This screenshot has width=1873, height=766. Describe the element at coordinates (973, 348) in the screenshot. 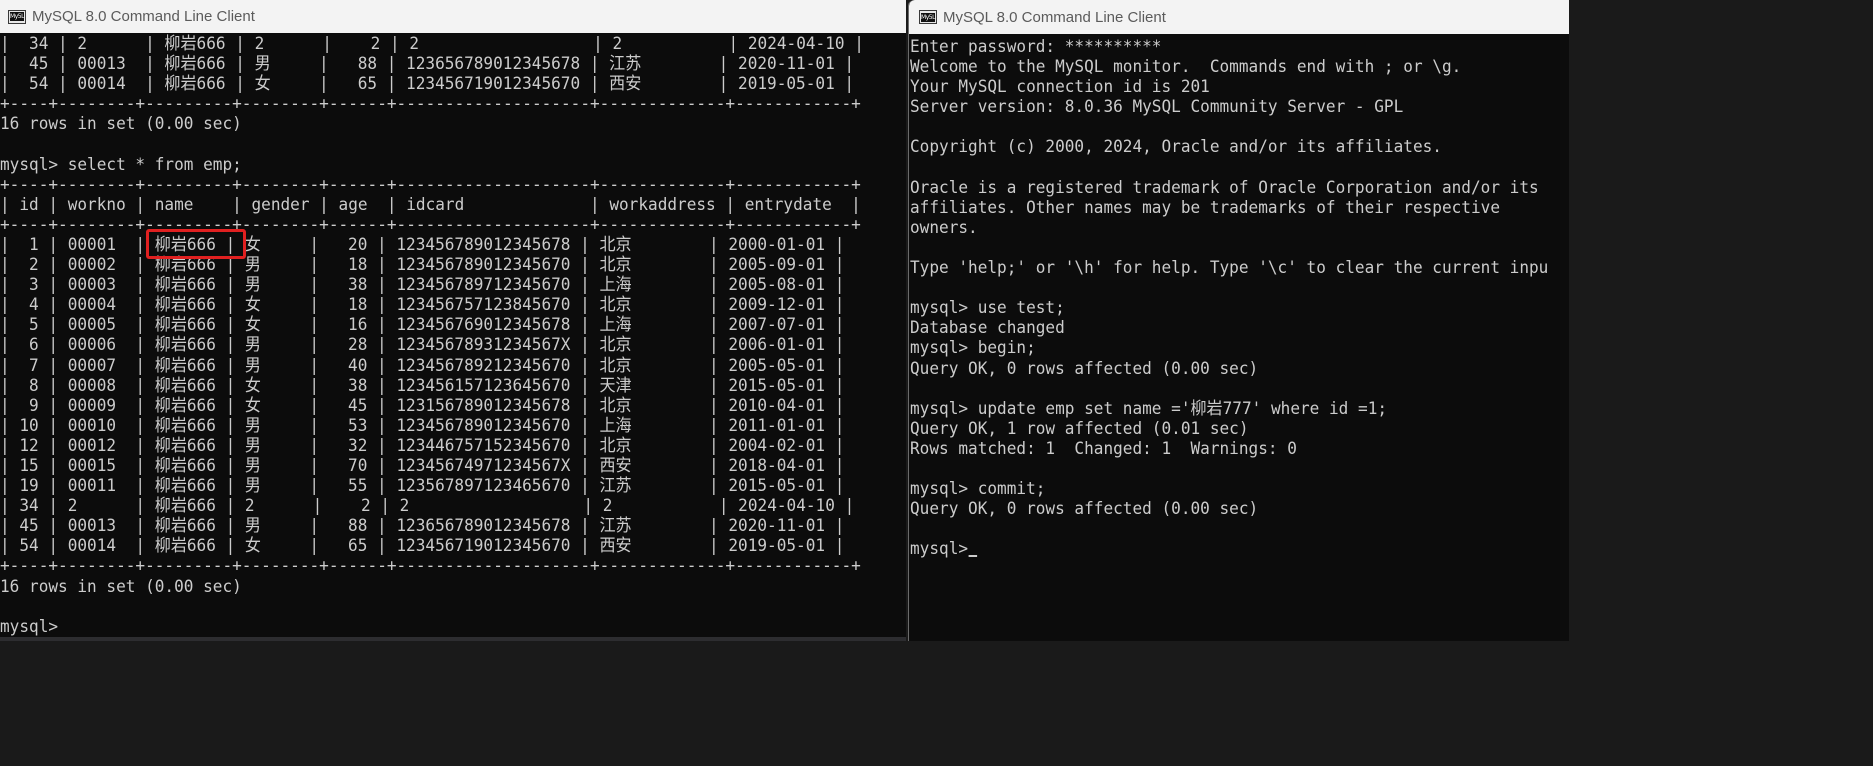

I see `terminal-line: mysql> begin;` at that location.